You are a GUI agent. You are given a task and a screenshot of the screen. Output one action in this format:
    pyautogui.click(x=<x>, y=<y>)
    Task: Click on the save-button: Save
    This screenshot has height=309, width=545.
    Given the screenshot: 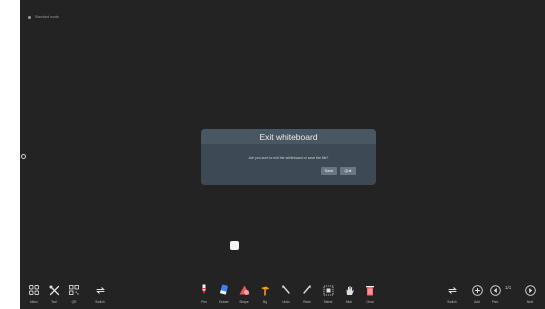 What is the action you would take?
    pyautogui.click(x=329, y=171)
    